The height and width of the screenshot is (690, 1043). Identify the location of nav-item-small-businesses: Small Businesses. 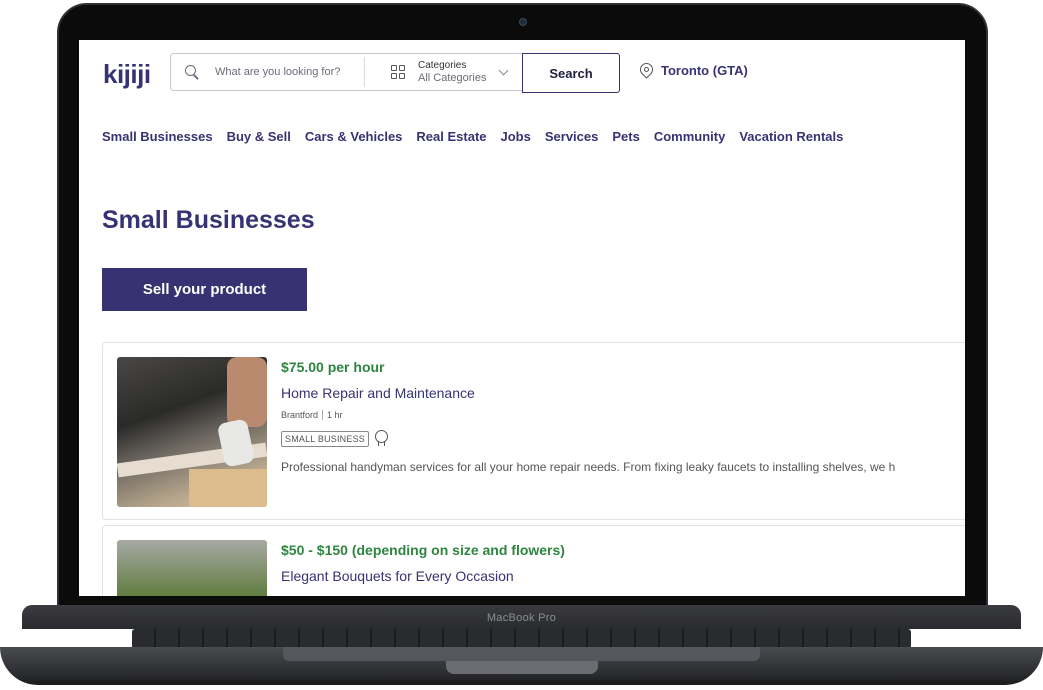
(157, 136).